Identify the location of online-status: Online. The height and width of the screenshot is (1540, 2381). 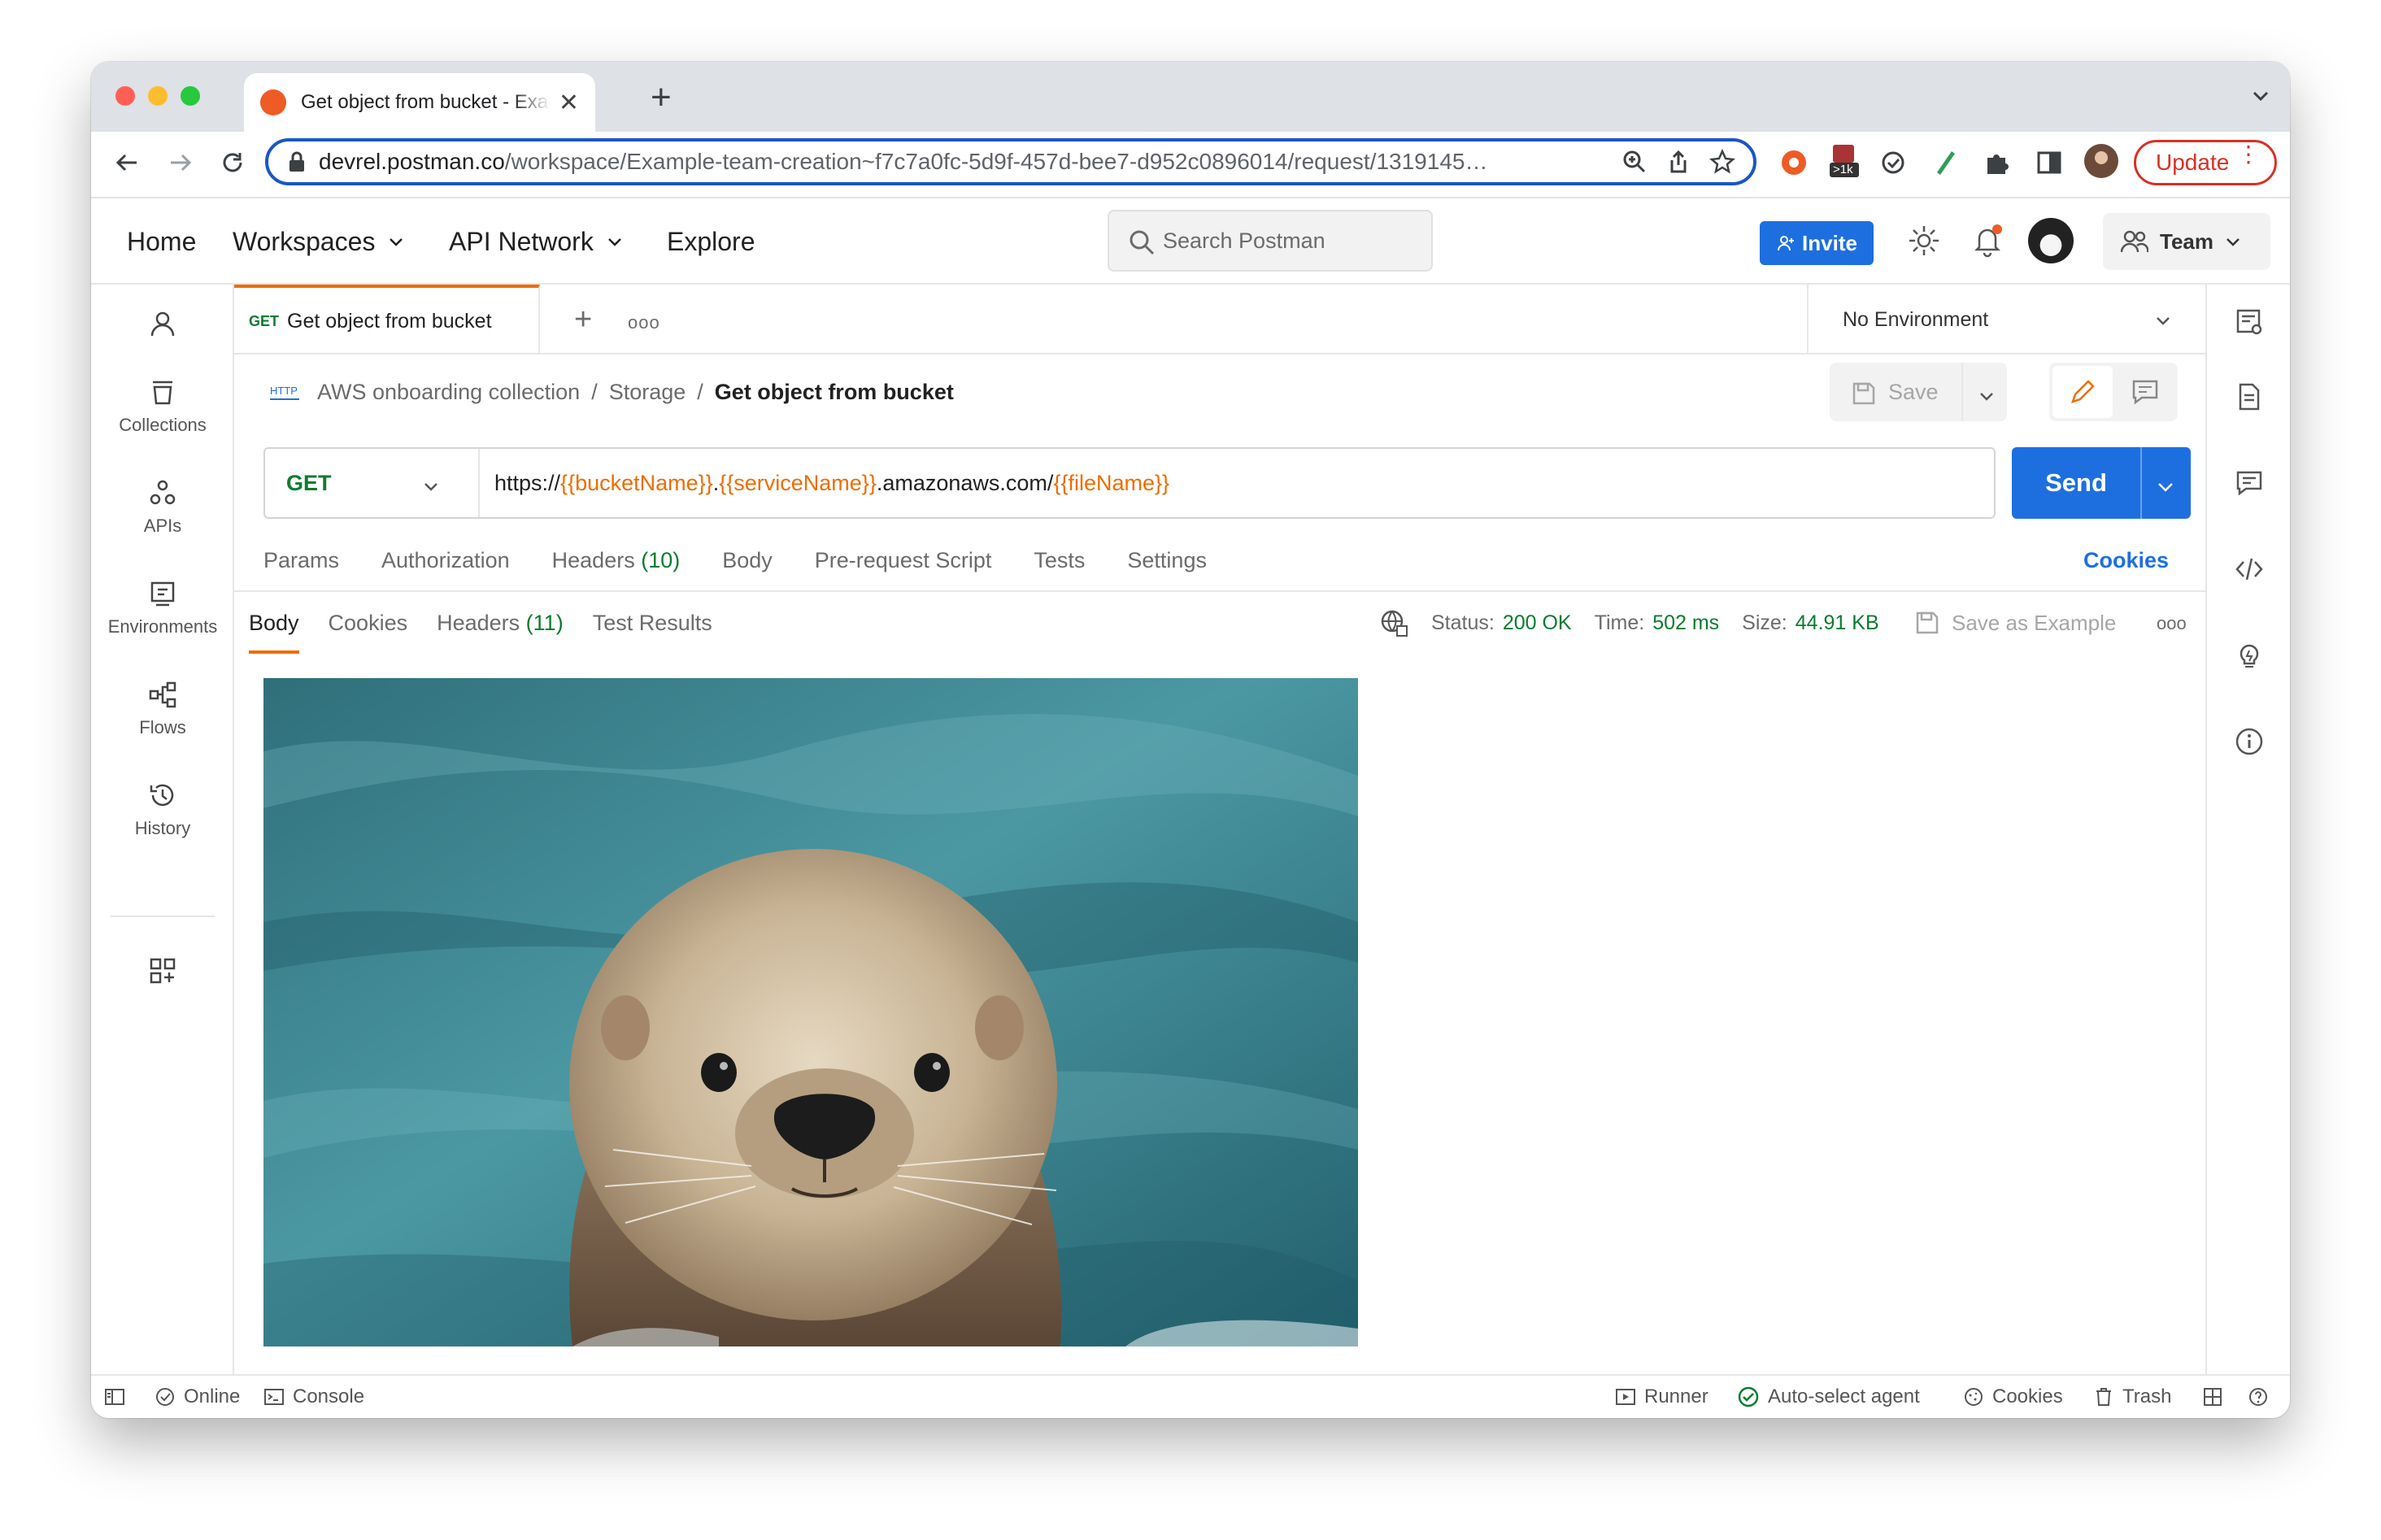
(197, 1397).